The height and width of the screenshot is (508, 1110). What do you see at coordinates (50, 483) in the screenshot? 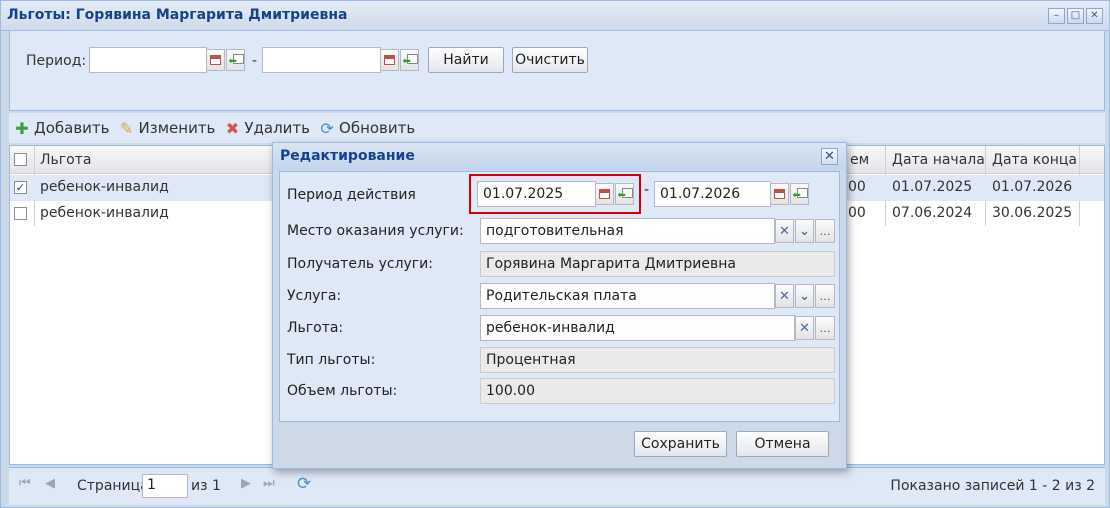
I see `prev-page-icon: ◀` at bounding box center [50, 483].